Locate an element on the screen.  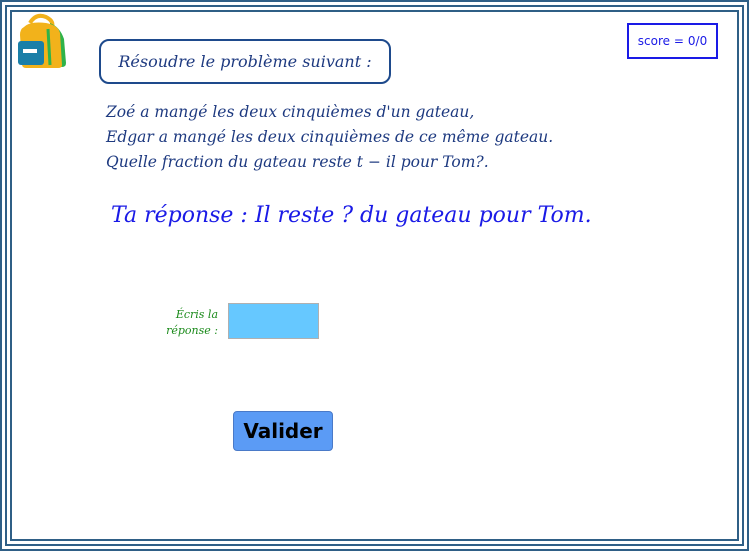
answer-field-label: Écris la réponse : is located at coordinates (185, 323).